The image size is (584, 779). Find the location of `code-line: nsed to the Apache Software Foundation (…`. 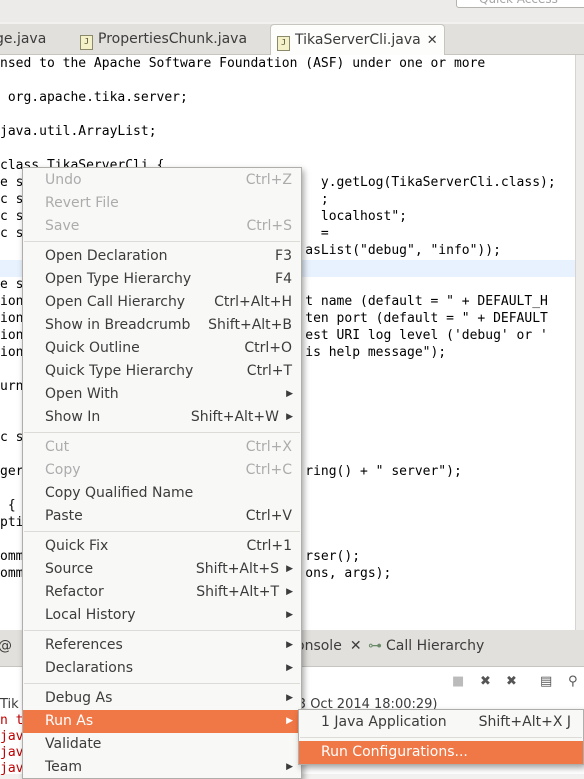

code-line: nsed to the Apache Software Foundation (… is located at coordinates (243, 63).